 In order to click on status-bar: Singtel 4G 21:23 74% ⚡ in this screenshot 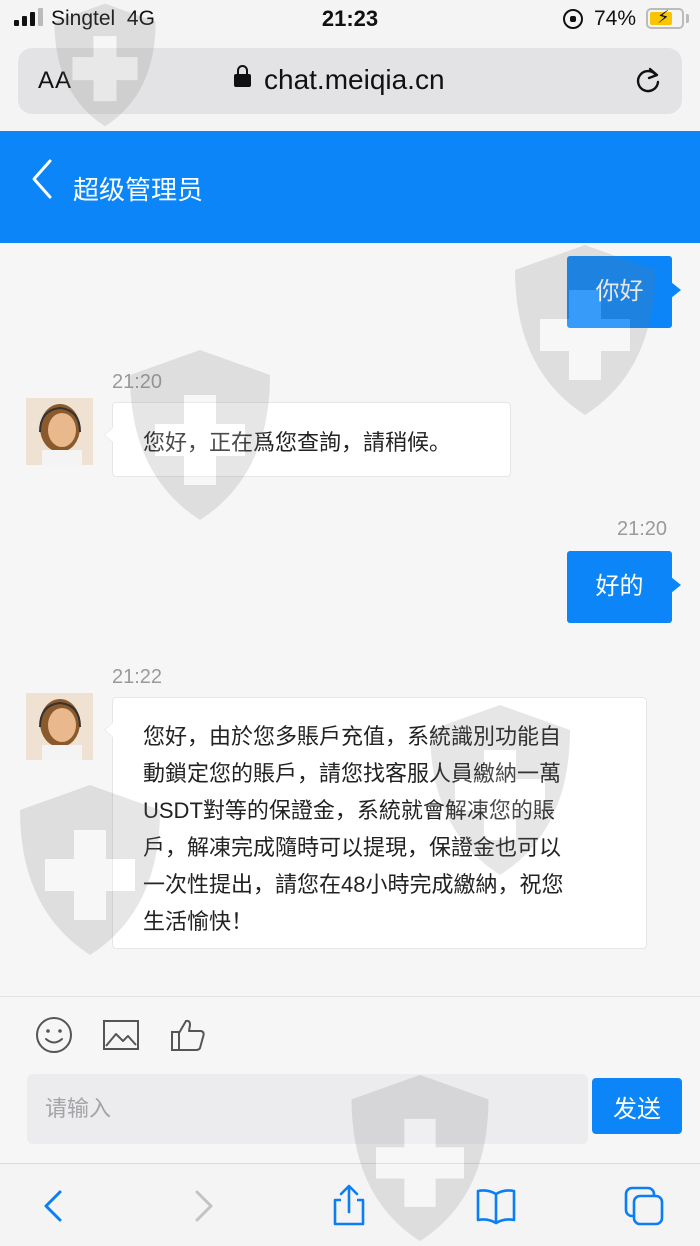, I will do `click(350, 20)`.